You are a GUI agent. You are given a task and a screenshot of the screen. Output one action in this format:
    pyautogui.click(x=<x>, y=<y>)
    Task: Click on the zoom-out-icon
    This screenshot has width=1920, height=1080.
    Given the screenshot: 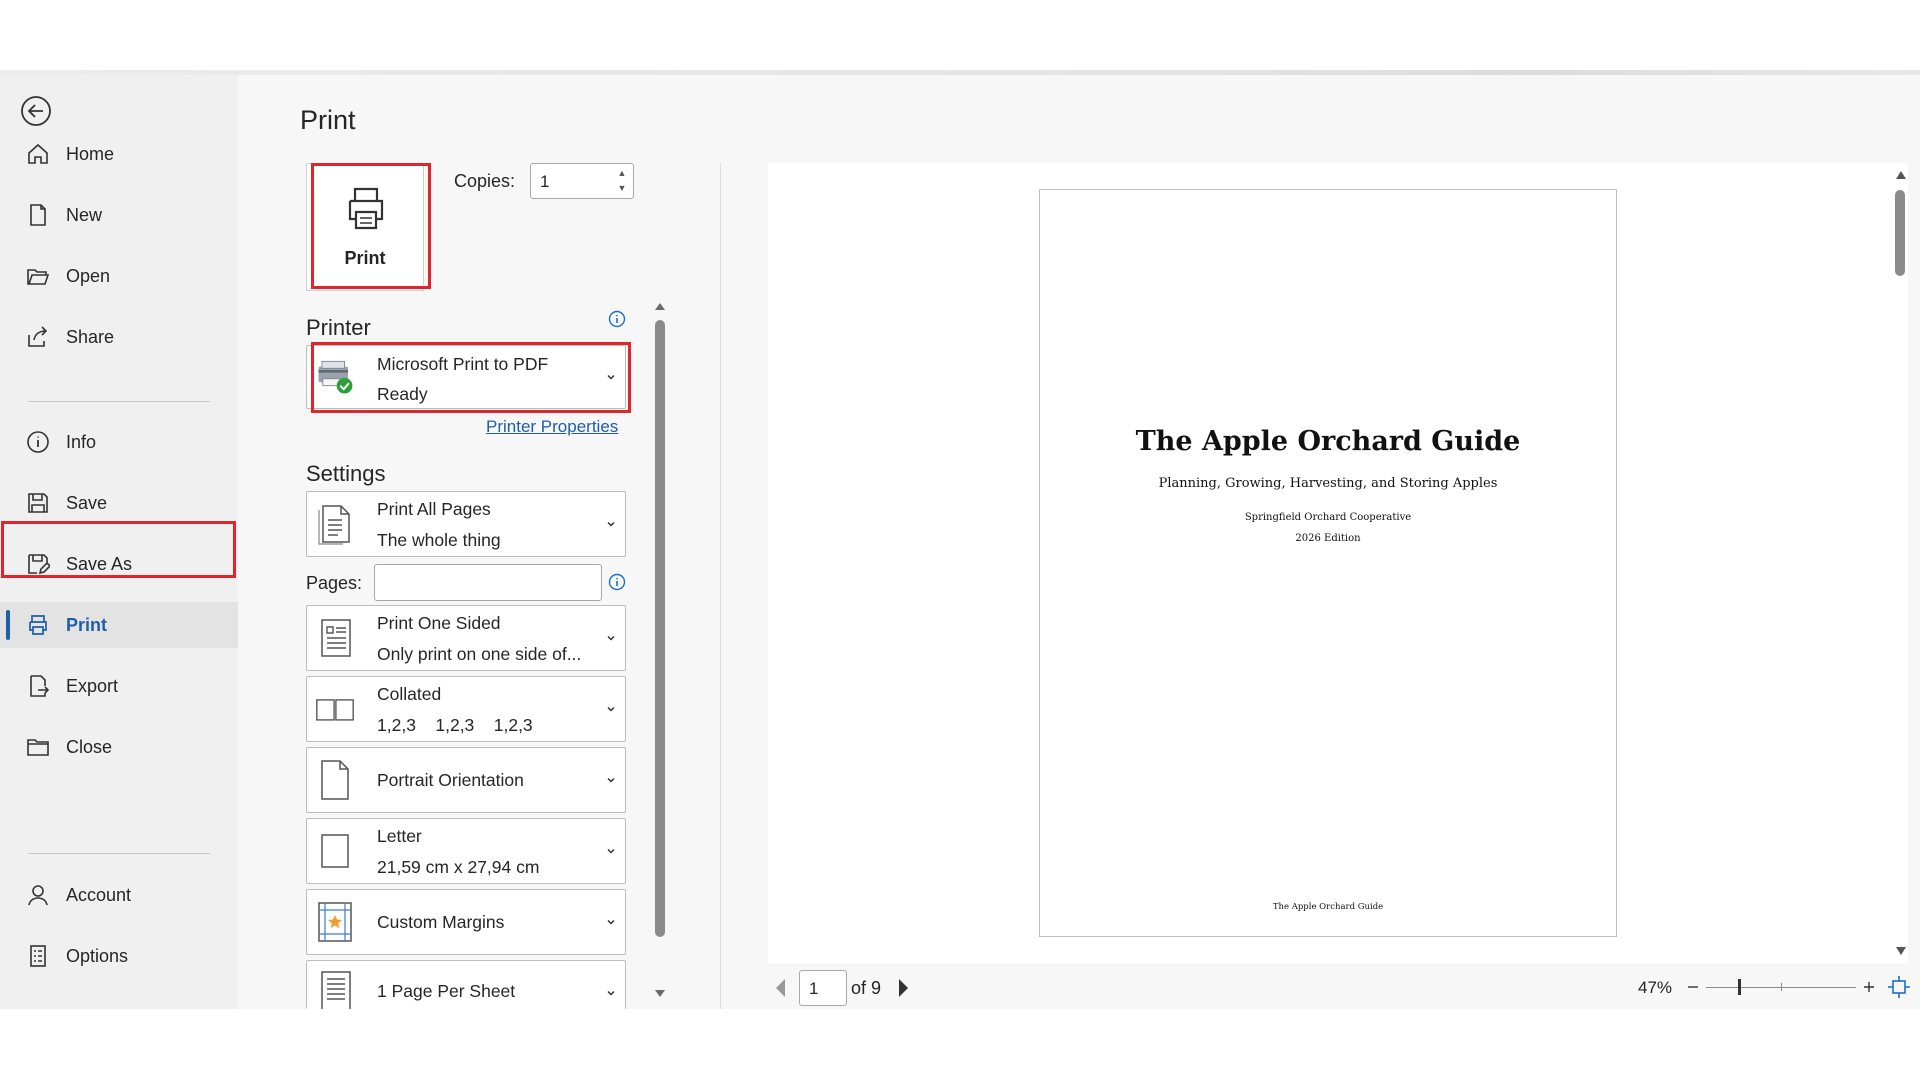 What is the action you would take?
    pyautogui.click(x=1693, y=987)
    